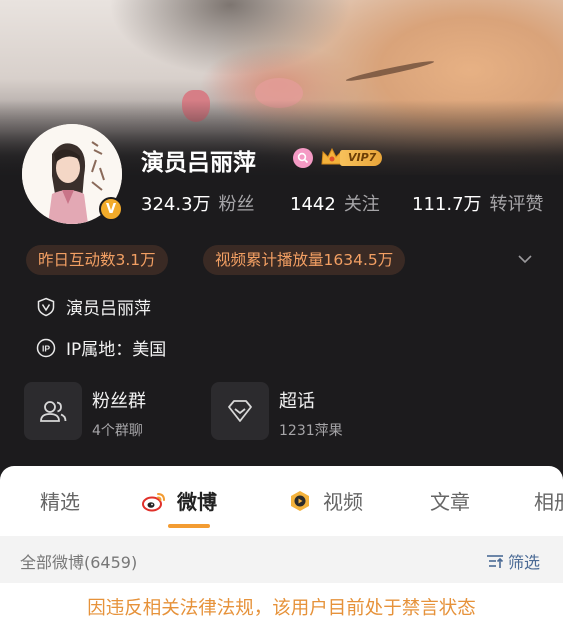  I want to click on tab-label: 文章, so click(450, 502).